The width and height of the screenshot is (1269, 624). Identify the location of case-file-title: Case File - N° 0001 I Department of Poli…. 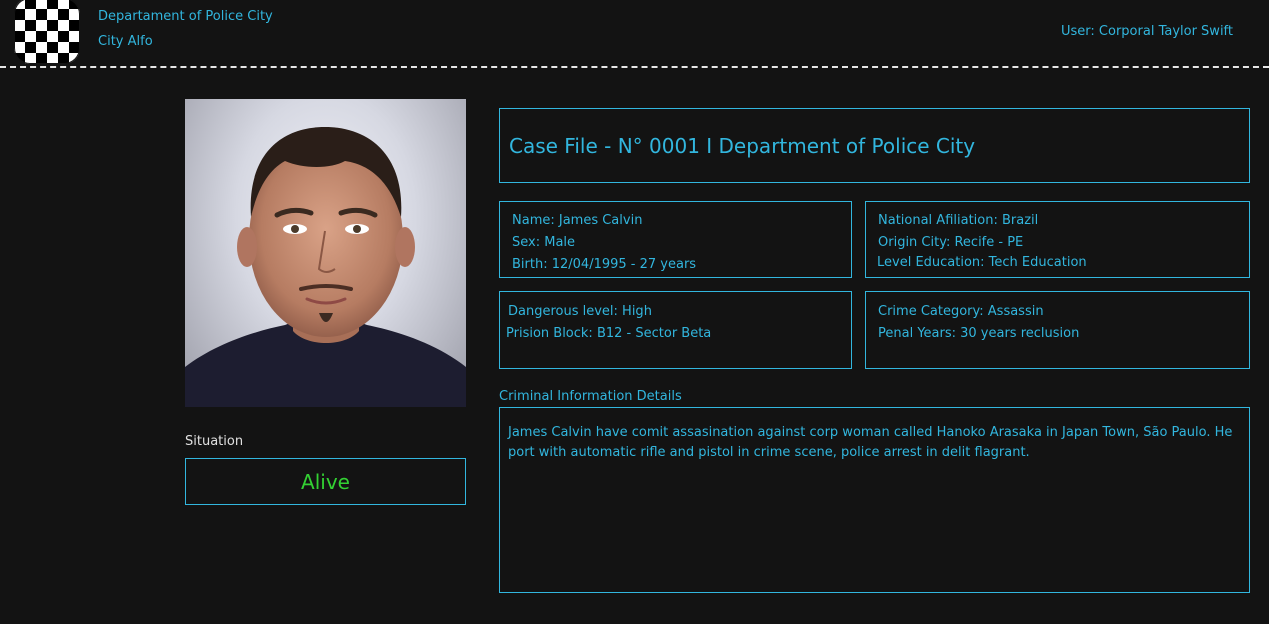
(874, 145).